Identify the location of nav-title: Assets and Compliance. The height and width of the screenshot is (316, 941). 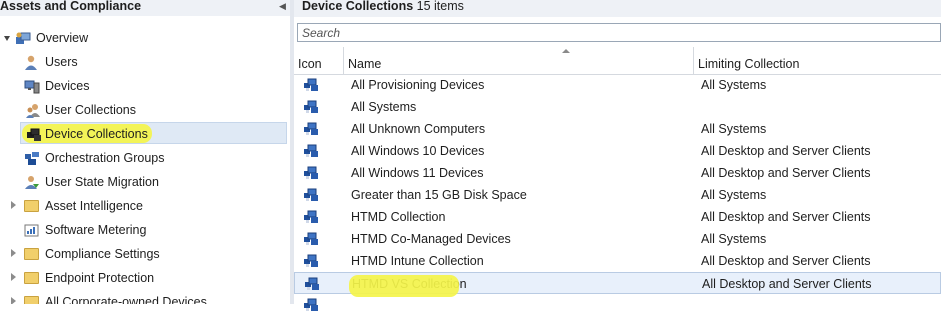
(71, 6).